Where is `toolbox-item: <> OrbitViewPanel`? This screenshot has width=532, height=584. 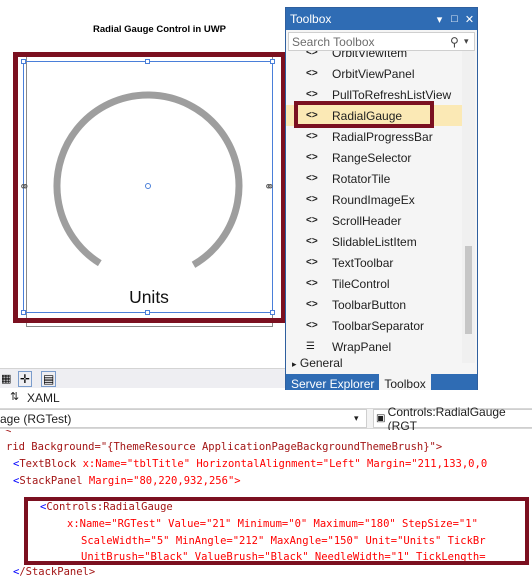 toolbox-item: <> OrbitViewPanel is located at coordinates (374, 73).